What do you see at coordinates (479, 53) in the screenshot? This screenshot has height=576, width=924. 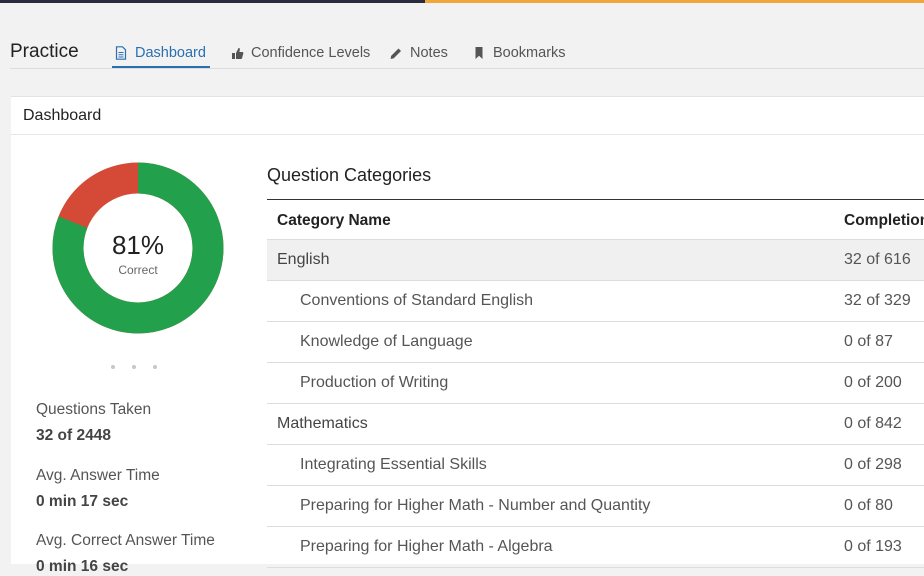 I see `bookmark-icon` at bounding box center [479, 53].